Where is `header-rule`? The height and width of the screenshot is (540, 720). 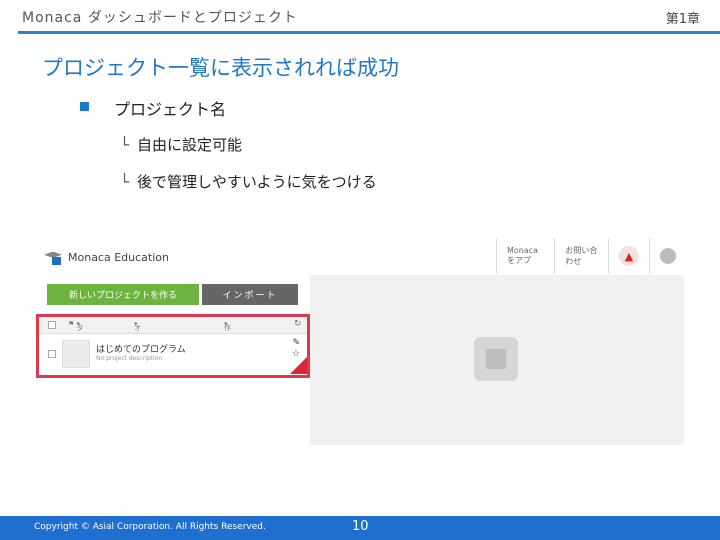
header-rule is located at coordinates (369, 32).